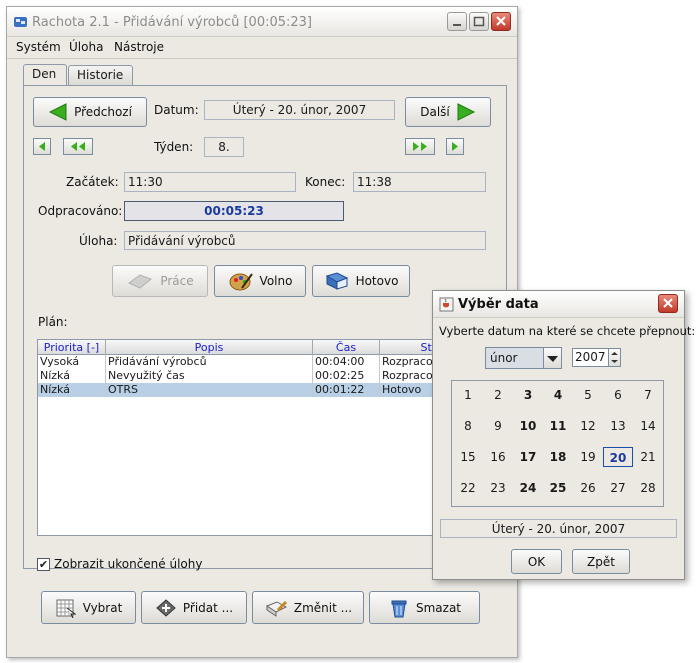 The height and width of the screenshot is (663, 696). What do you see at coordinates (588, 426) in the screenshot?
I see `calendar-day: 12` at bounding box center [588, 426].